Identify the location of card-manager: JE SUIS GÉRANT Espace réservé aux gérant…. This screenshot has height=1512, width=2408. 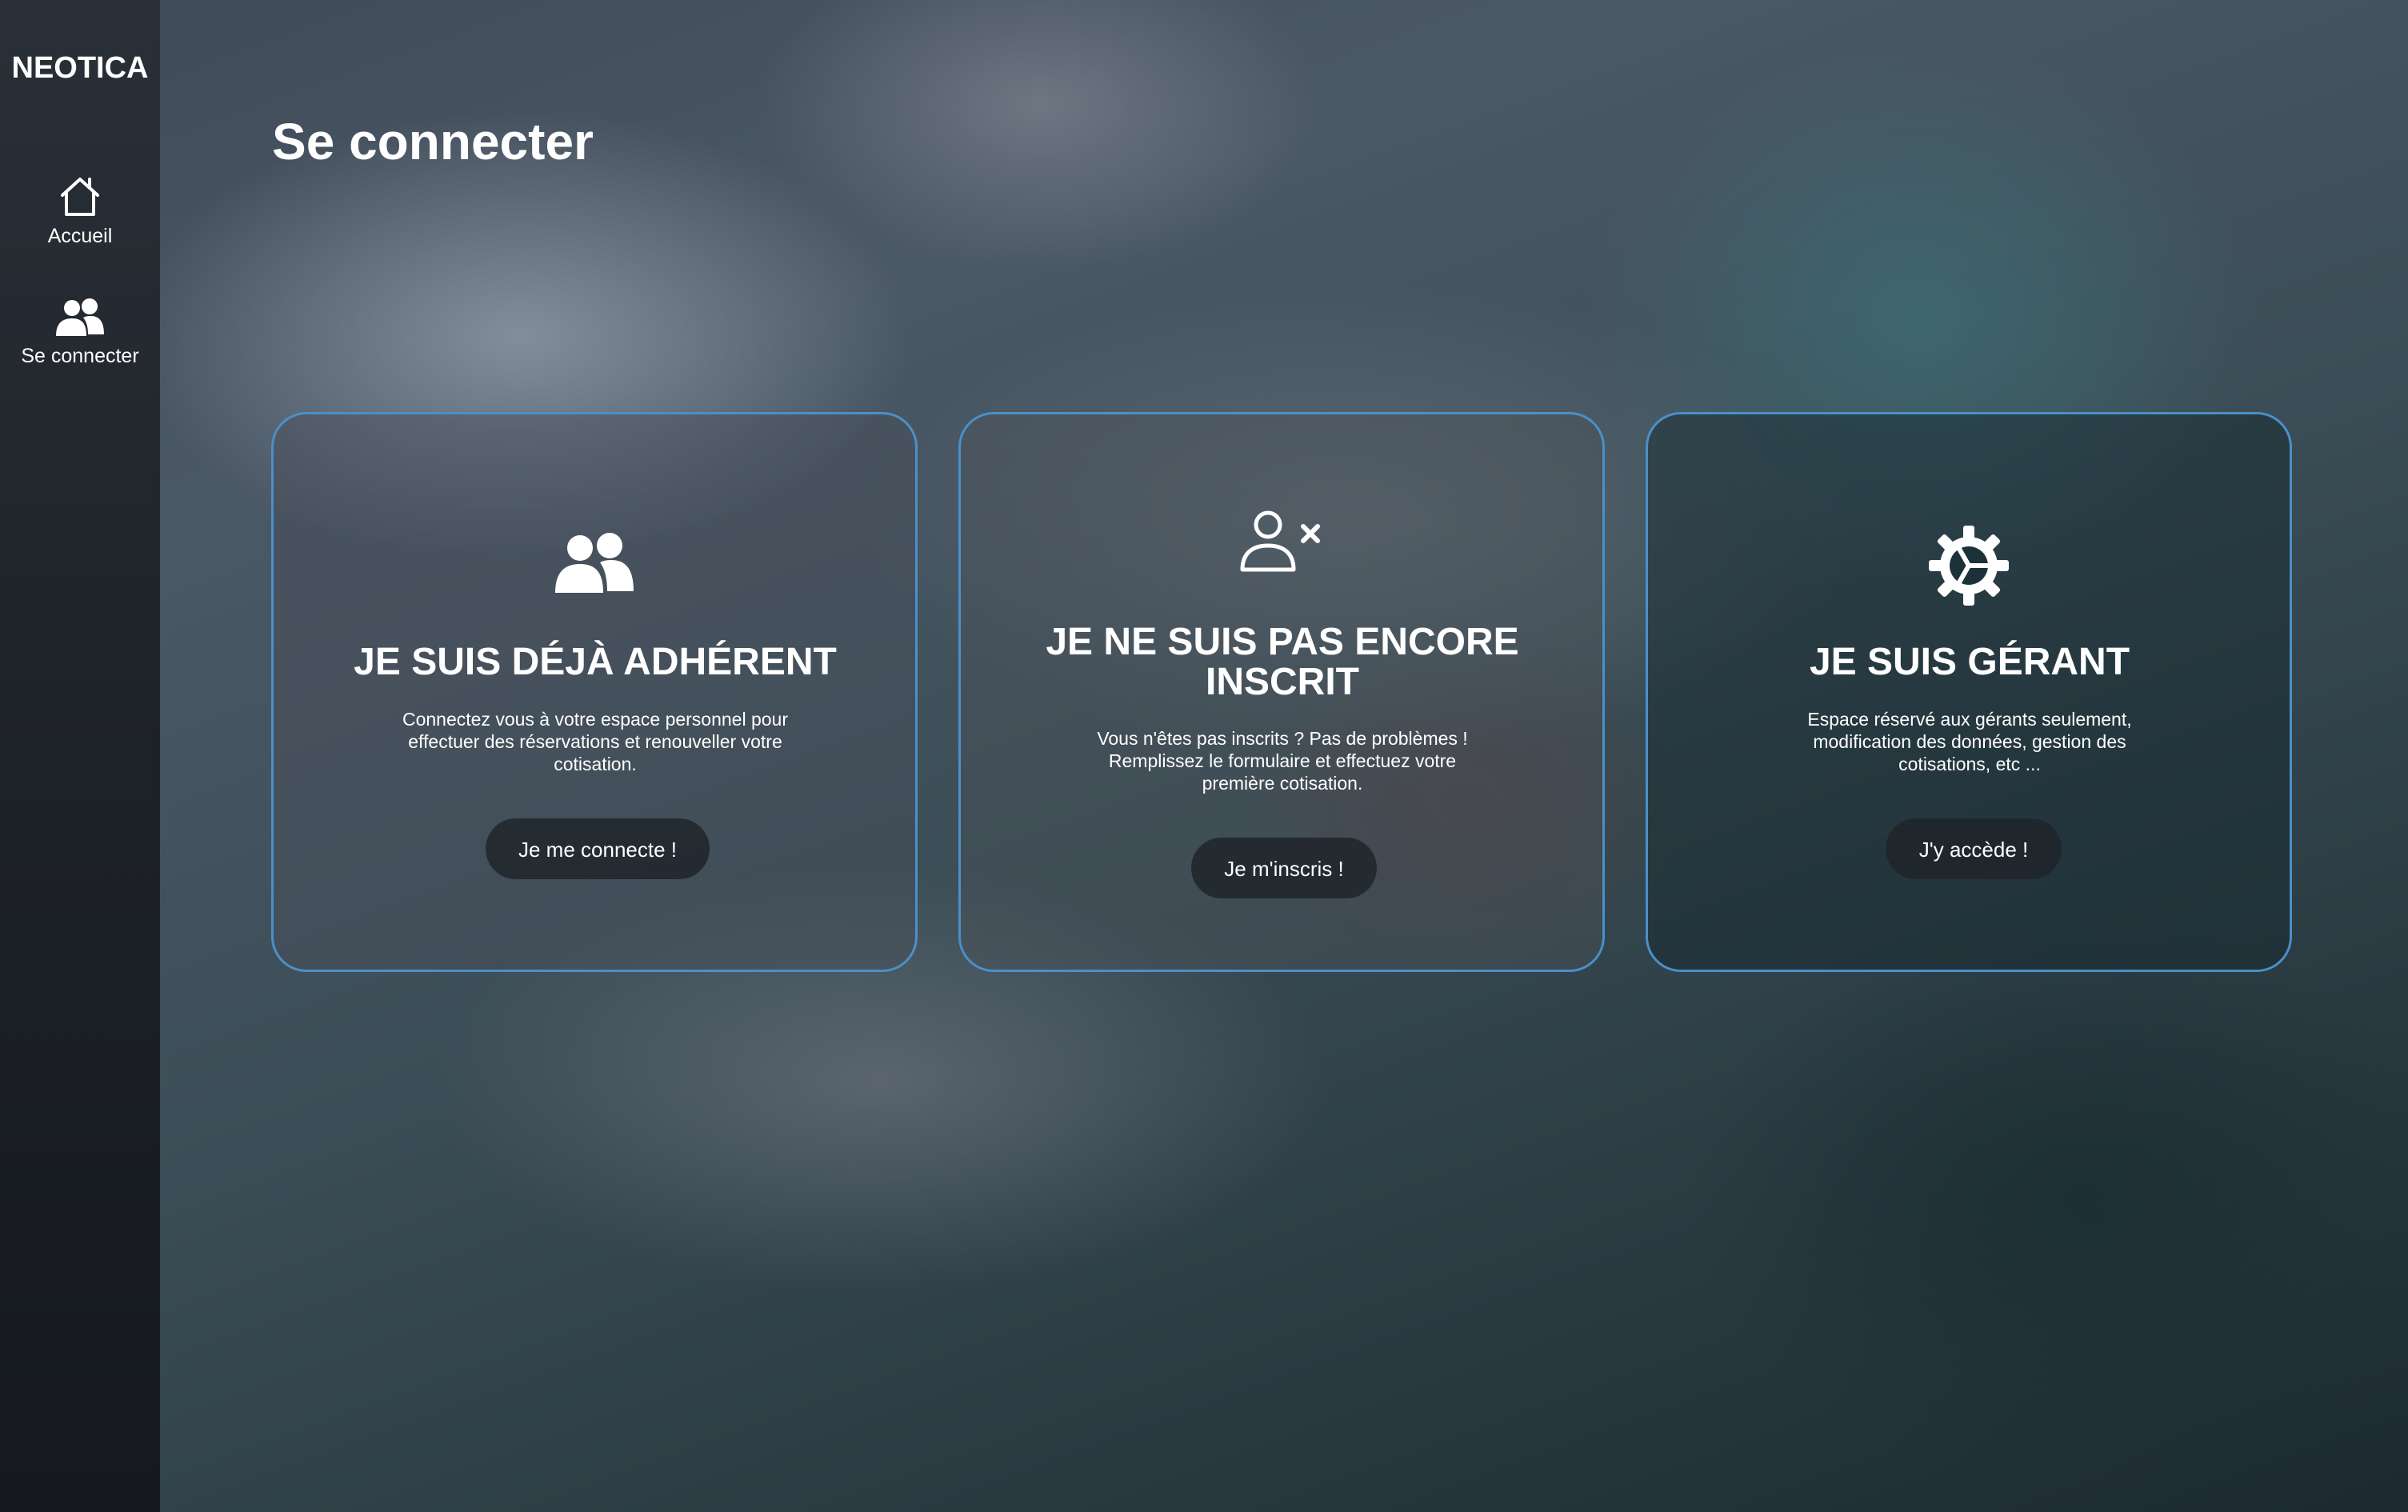
(1969, 692).